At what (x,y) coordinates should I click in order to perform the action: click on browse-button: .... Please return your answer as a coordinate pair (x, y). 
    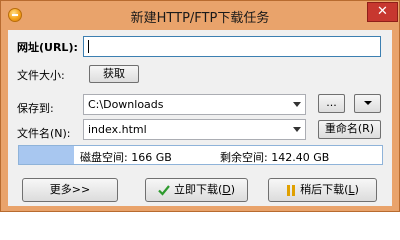
    Looking at the image, I should click on (331, 103).